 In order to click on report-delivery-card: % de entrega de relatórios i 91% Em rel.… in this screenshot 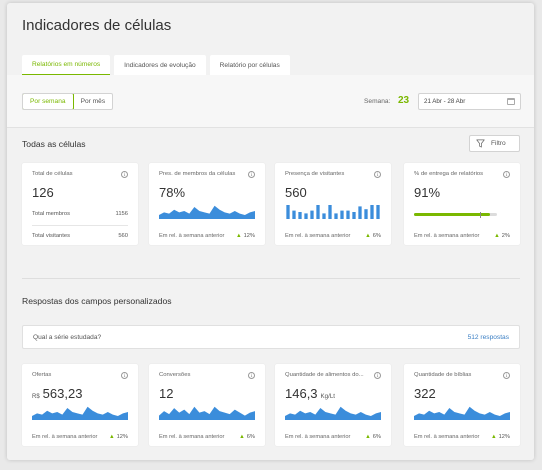, I will do `click(462, 204)`.